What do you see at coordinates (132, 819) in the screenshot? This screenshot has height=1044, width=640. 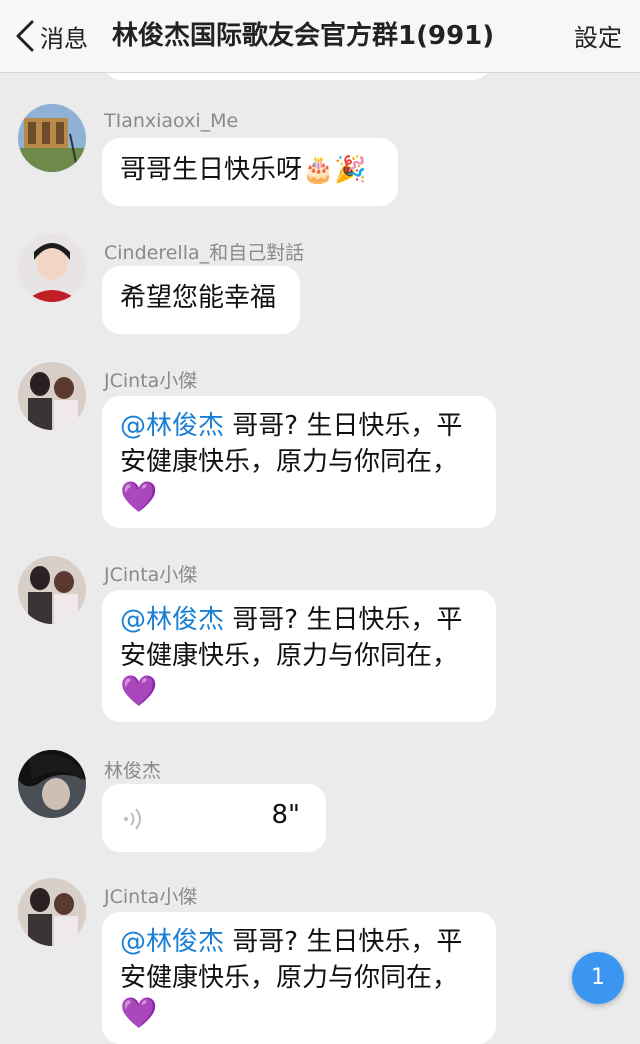 I see `voice-wave-icon` at bounding box center [132, 819].